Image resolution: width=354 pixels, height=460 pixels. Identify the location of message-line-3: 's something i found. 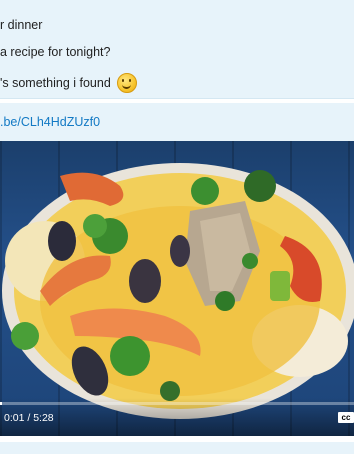
(68, 83).